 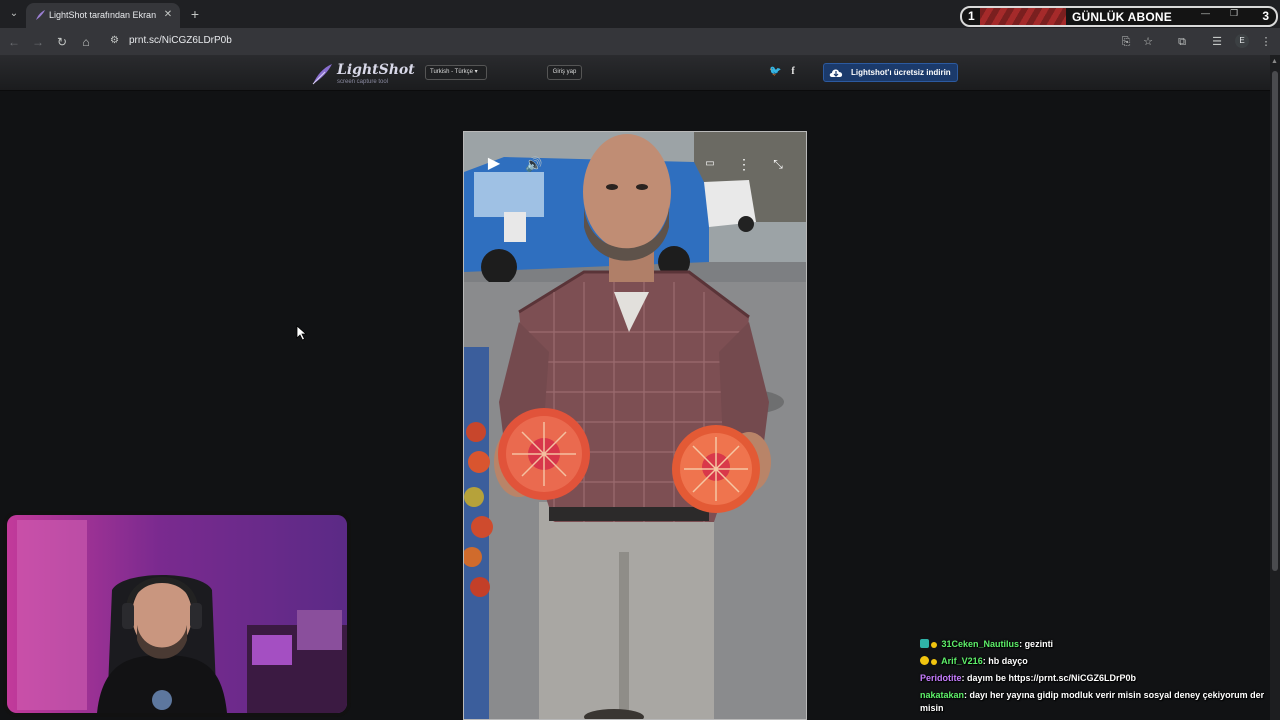 I want to click on tab-title: LightShot tarafından Ekran Görüntüsü, so click(x=104, y=15).